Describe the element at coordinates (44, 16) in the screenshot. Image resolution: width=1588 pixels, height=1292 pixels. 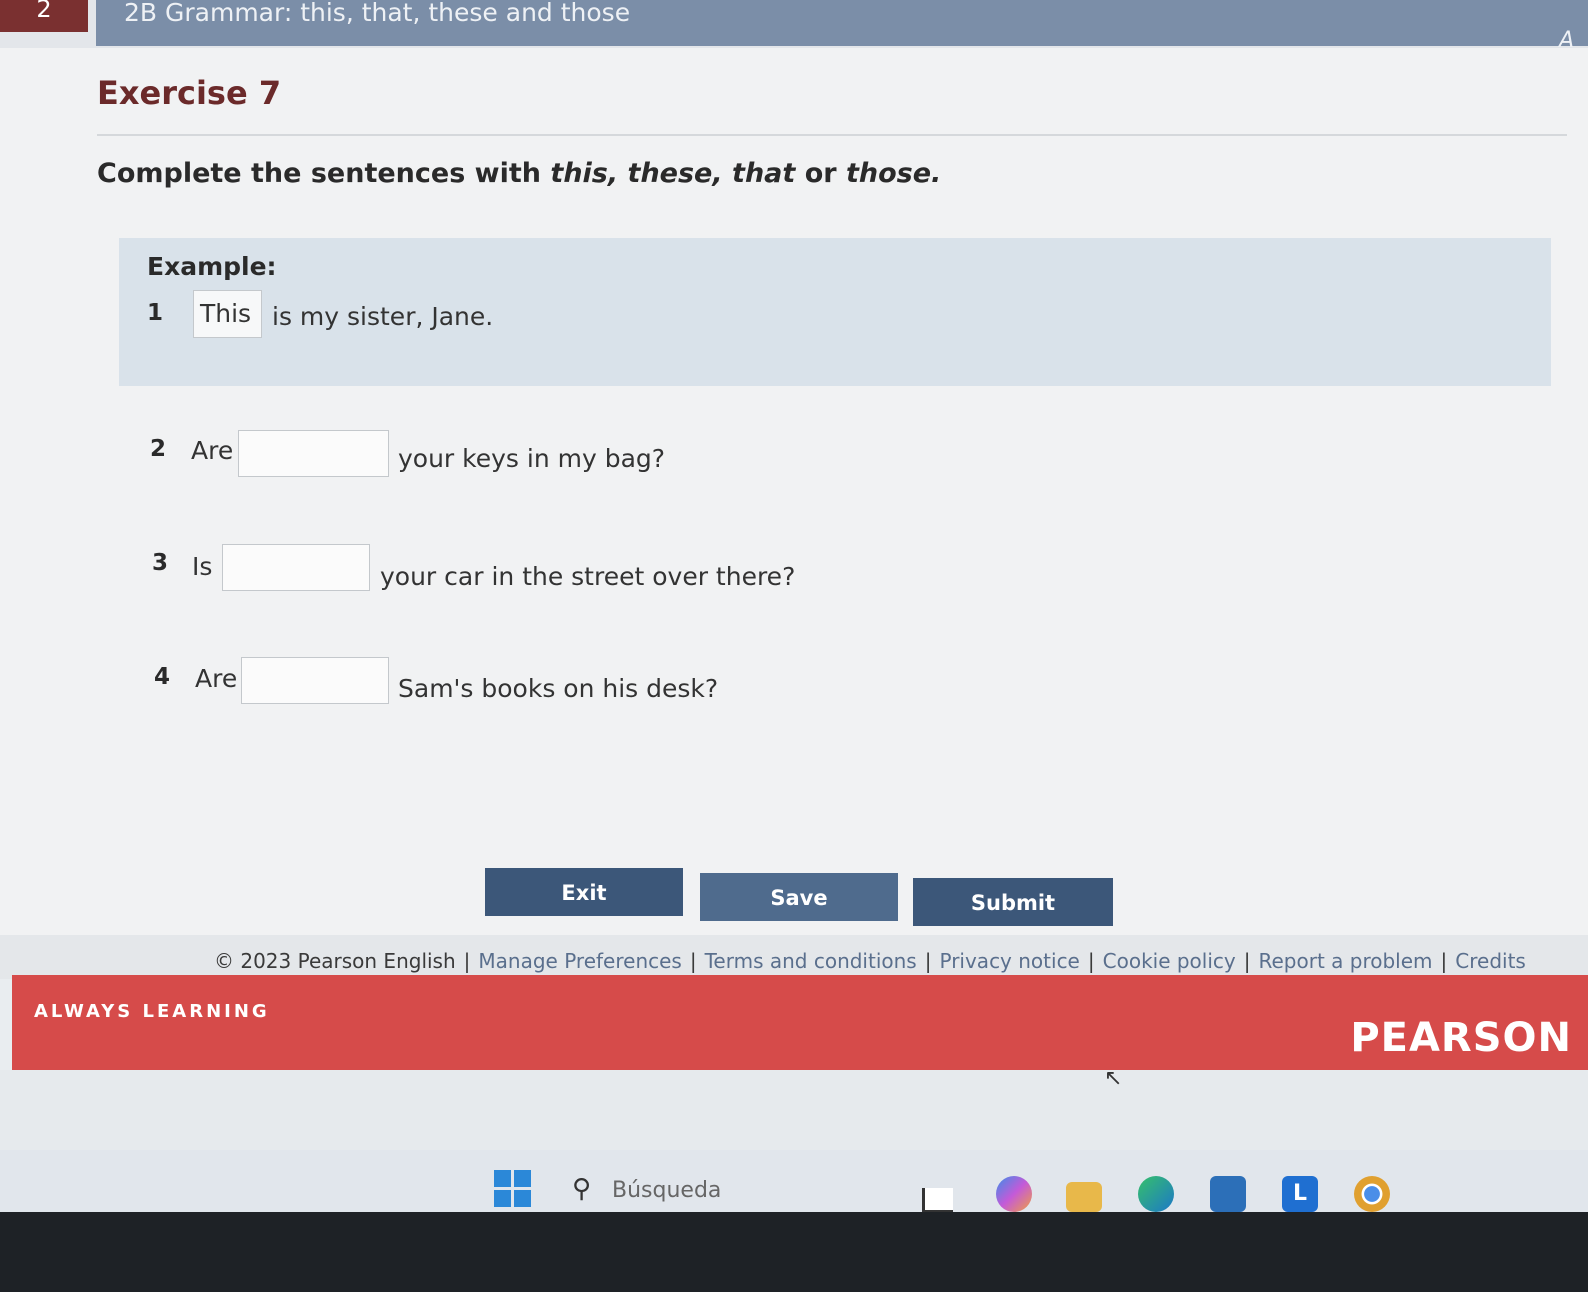
I see `unit-badge: 2` at that location.